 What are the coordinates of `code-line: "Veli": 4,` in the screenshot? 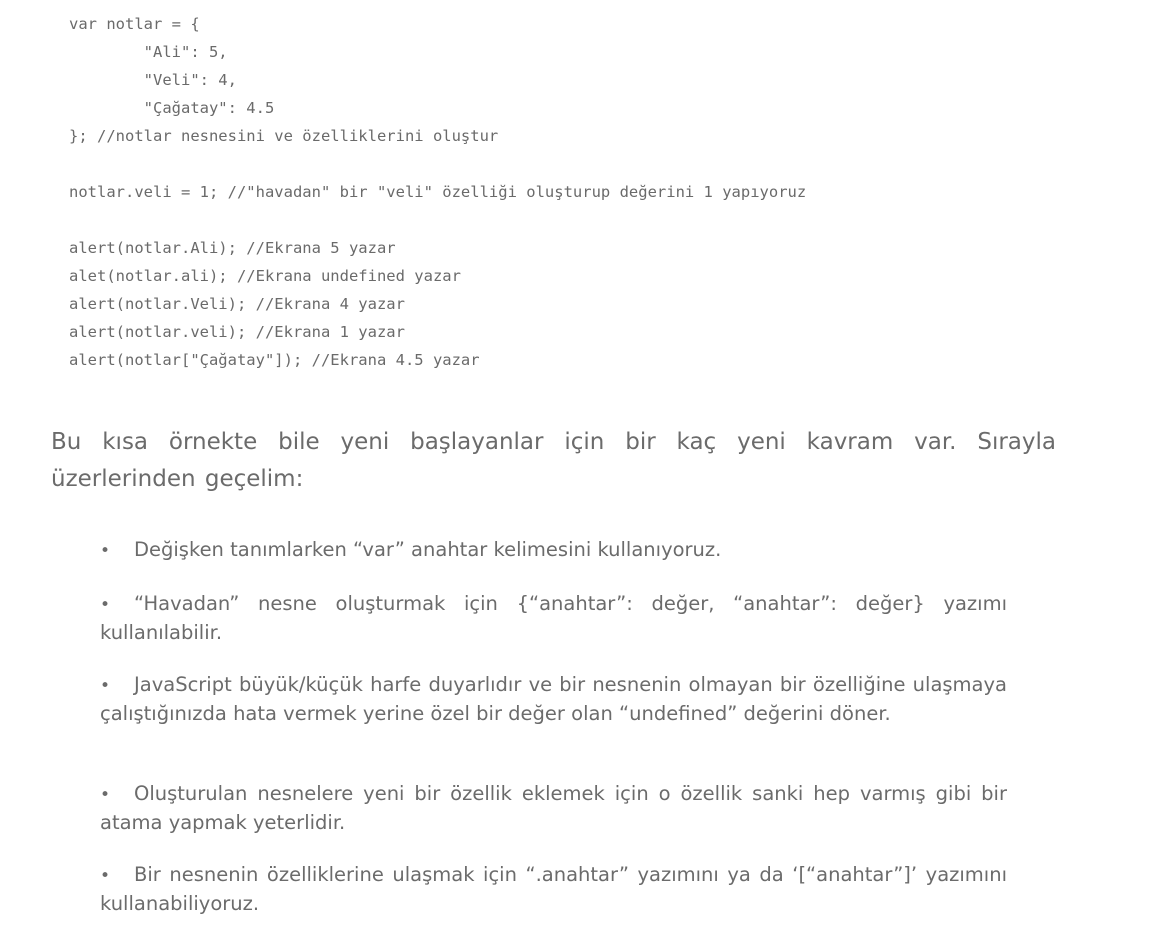 It's located at (153, 80).